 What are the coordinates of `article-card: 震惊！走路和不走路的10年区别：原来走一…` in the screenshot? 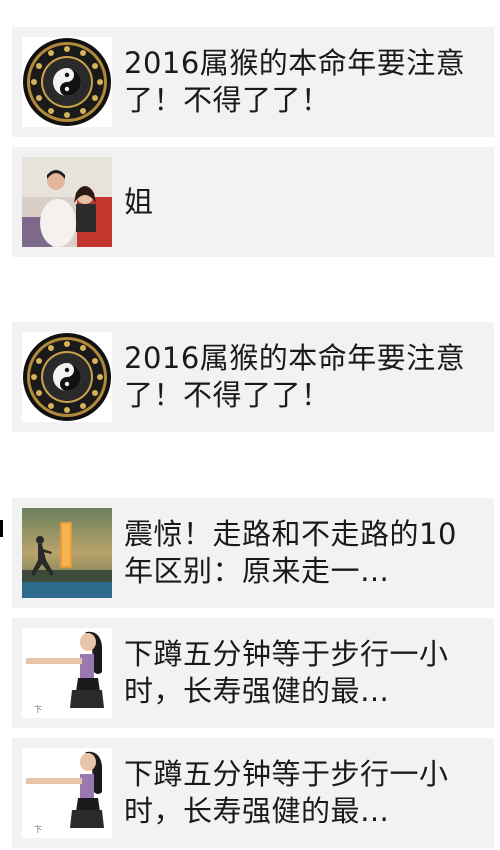 It's located at (253, 553).